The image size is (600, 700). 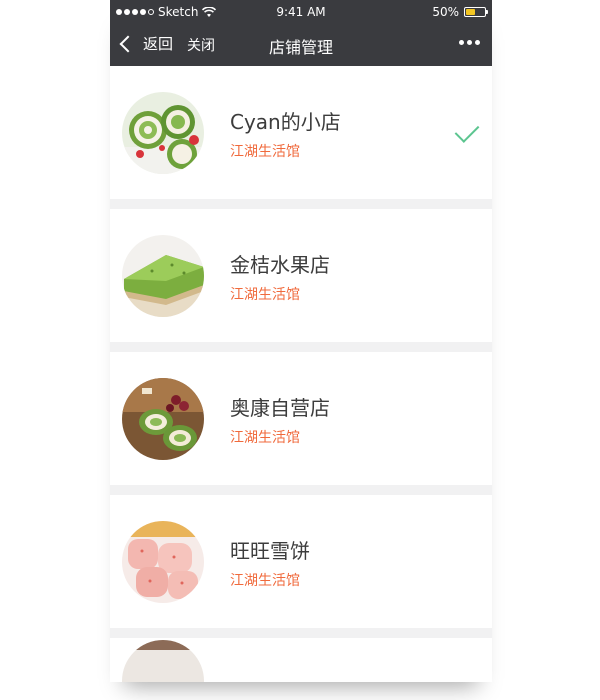 I want to click on battery-icon, so click(x=476, y=12).